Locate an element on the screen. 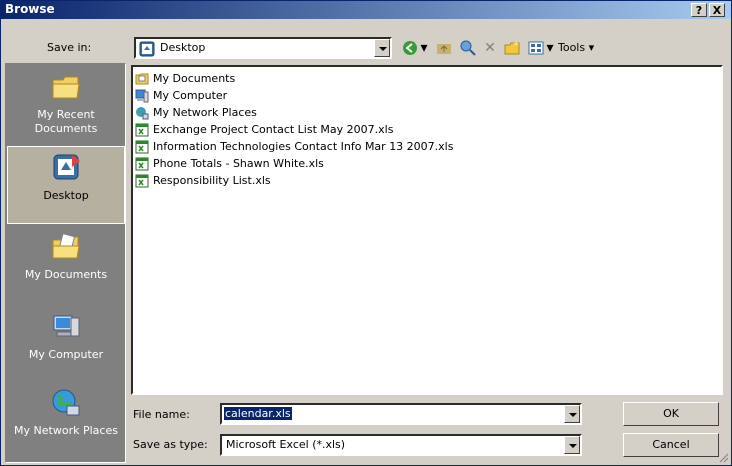  search-web-icon is located at coordinates (468, 48).